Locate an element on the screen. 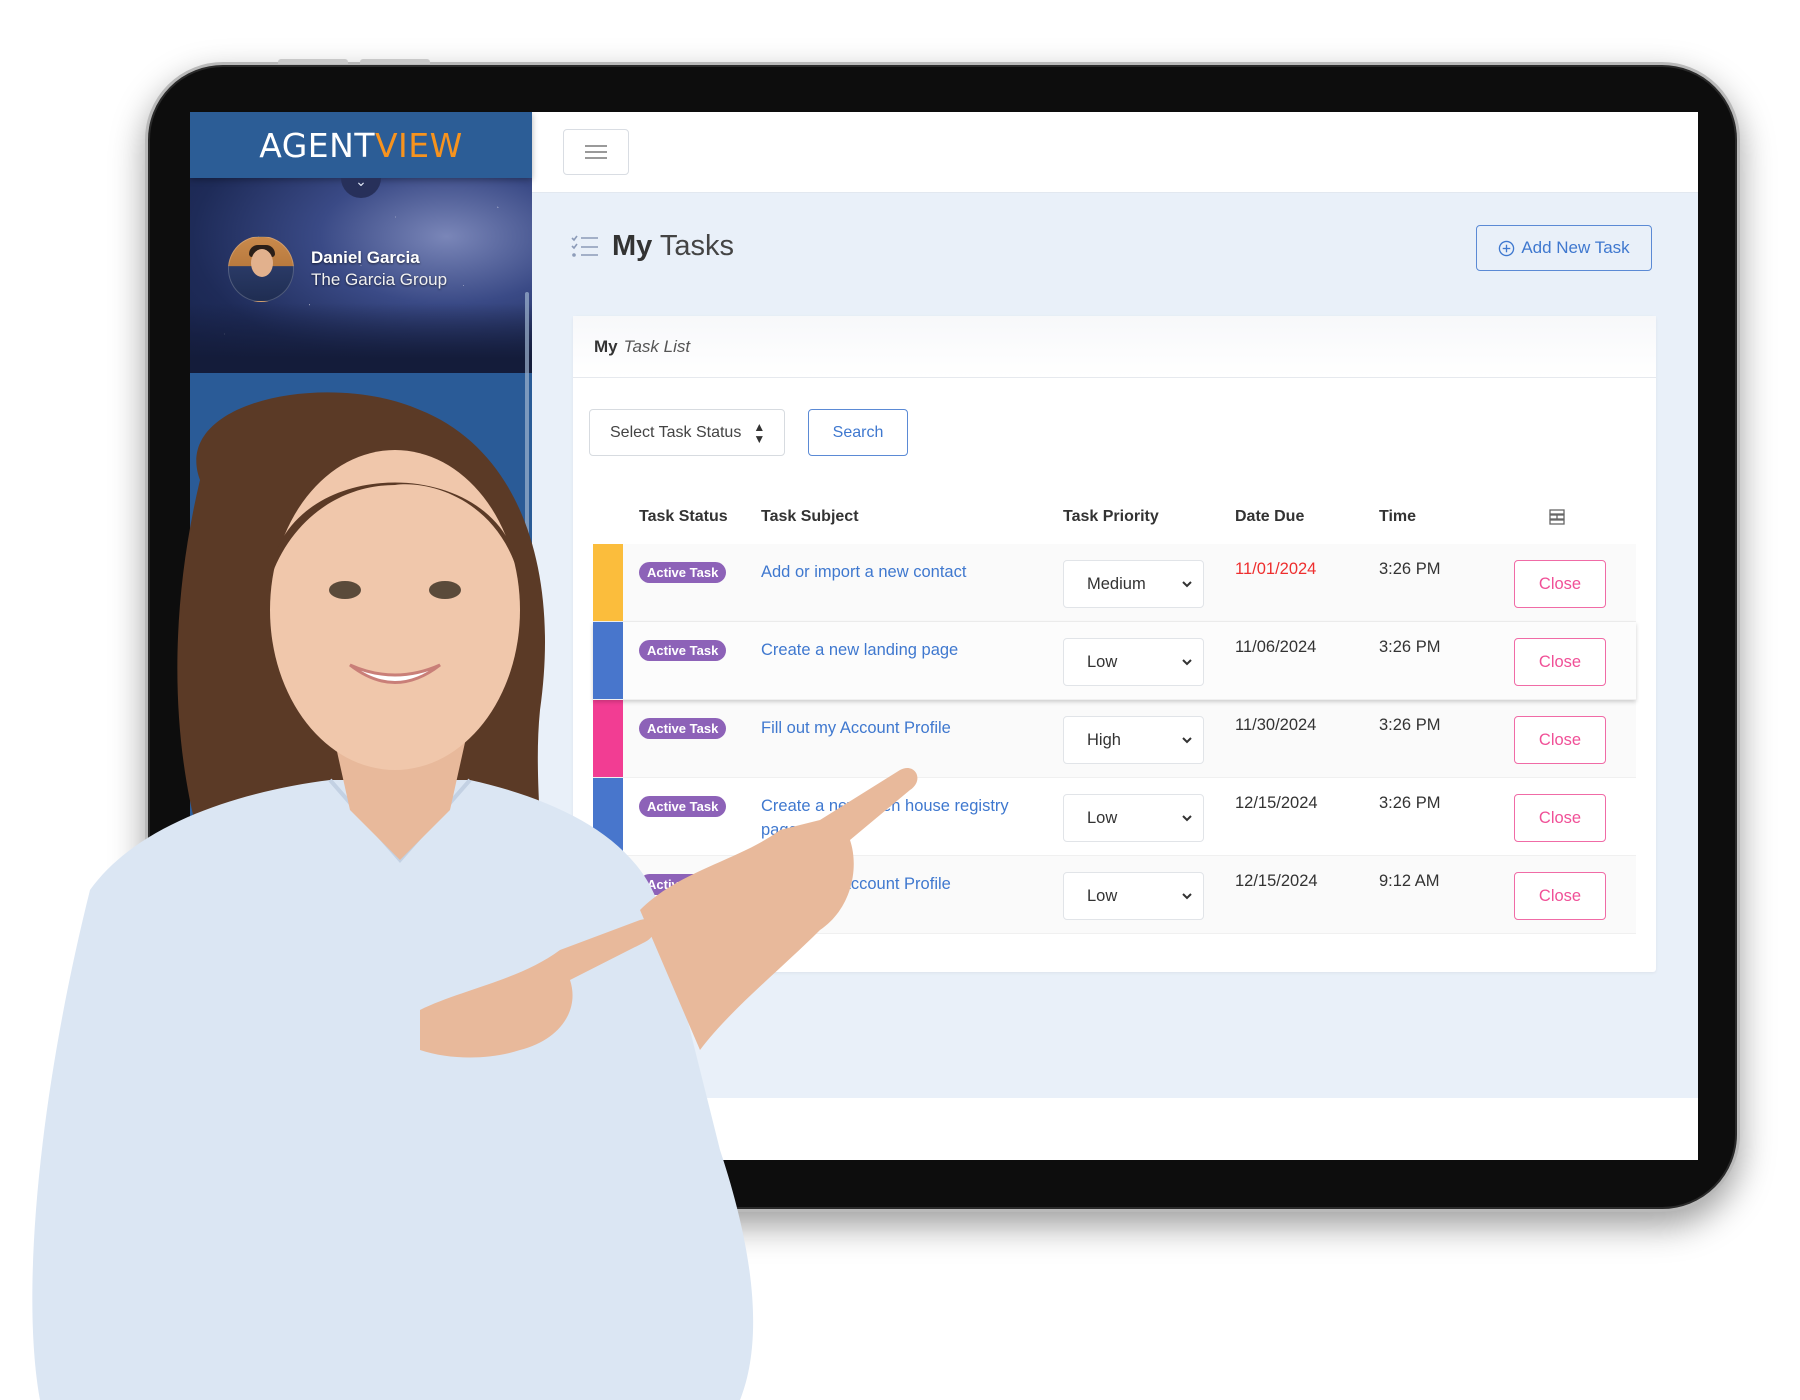 The height and width of the screenshot is (1400, 1800). page-header: My Tasks is located at coordinates (652, 246).